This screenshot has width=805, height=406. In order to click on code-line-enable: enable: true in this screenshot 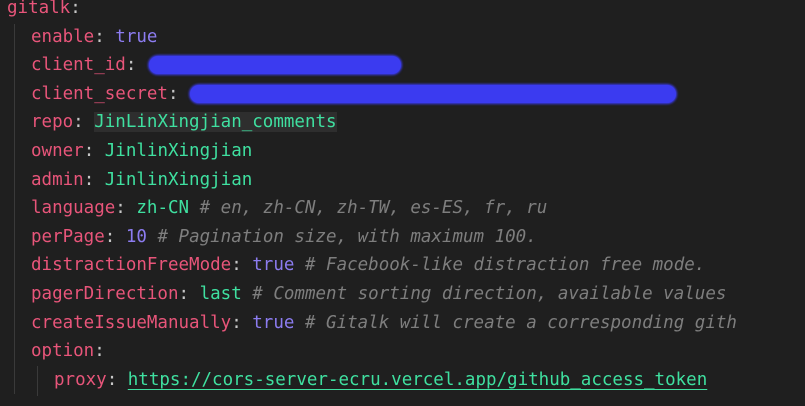, I will do `click(418, 37)`.